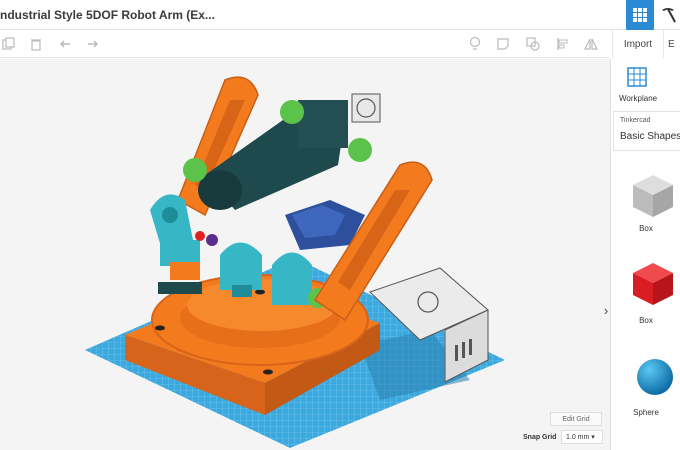  What do you see at coordinates (93, 44) in the screenshot?
I see `redo-icon` at bounding box center [93, 44].